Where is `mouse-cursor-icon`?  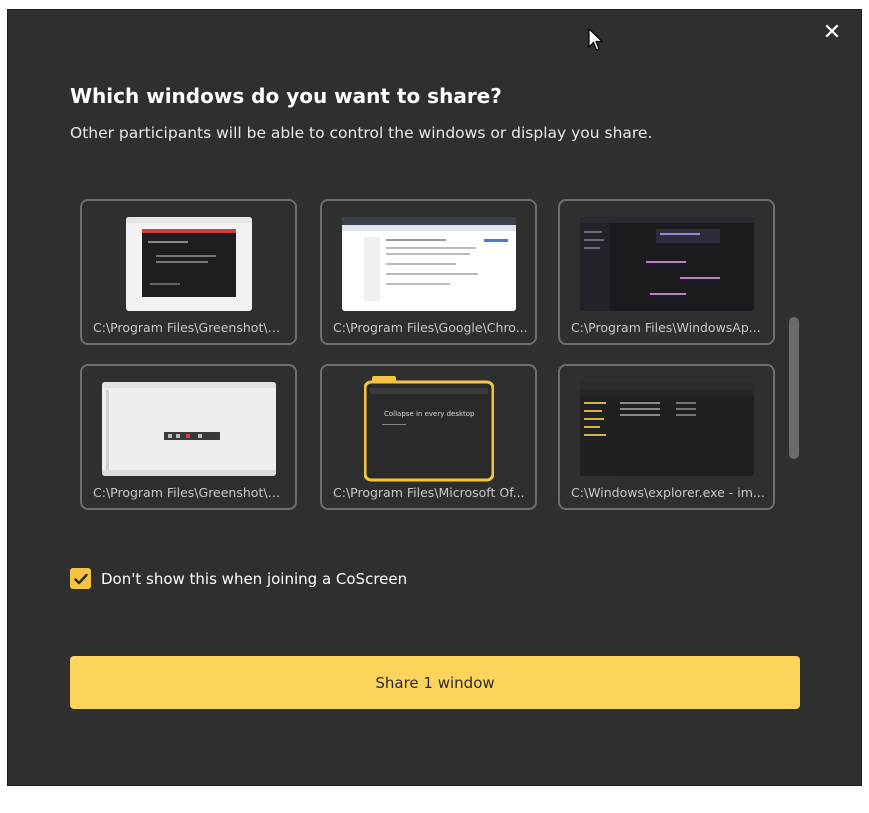 mouse-cursor-icon is located at coordinates (596, 39).